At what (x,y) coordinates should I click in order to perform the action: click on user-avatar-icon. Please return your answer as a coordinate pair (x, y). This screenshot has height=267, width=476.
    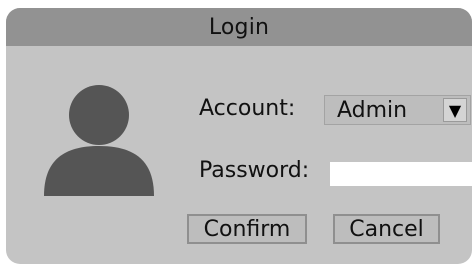
    Looking at the image, I should click on (99, 138).